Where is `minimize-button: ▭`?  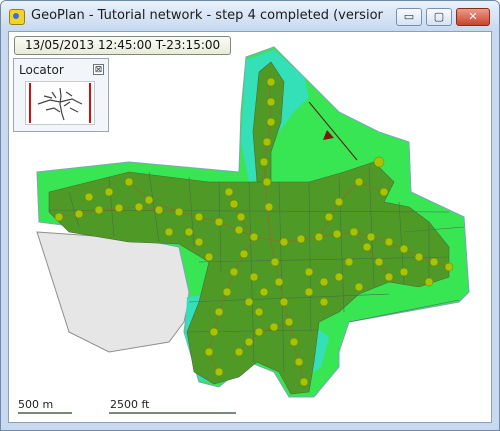
minimize-button: ▭ is located at coordinates (409, 17).